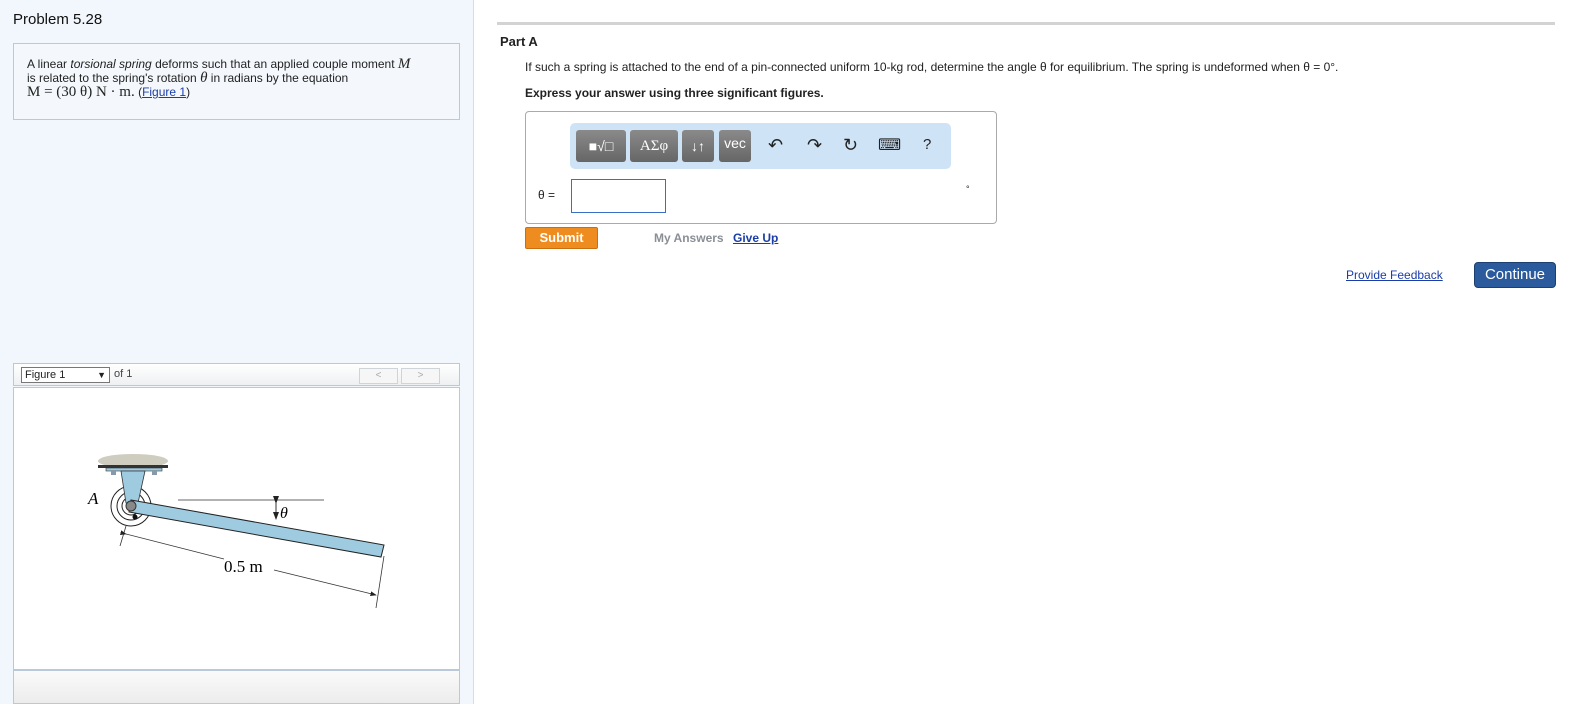 Image resolution: width=1587 pixels, height=704 pixels. What do you see at coordinates (689, 238) in the screenshot?
I see `my-answers-link: My Answers` at bounding box center [689, 238].